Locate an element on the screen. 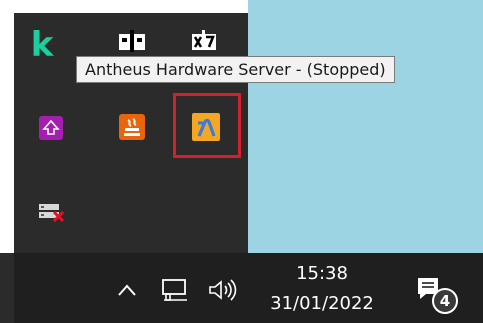  purple-upload-icon is located at coordinates (51, 128).